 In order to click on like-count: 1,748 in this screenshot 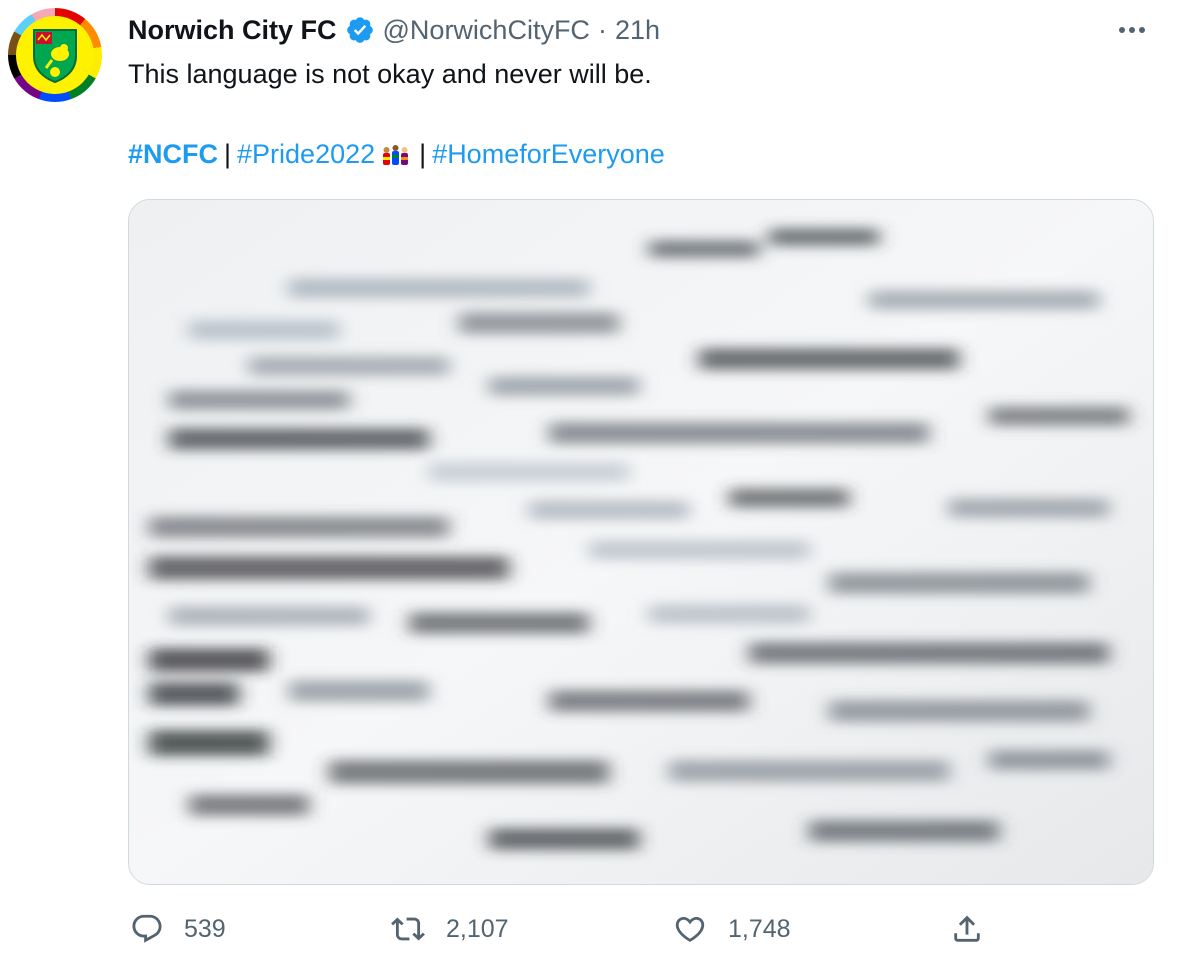, I will do `click(759, 928)`.